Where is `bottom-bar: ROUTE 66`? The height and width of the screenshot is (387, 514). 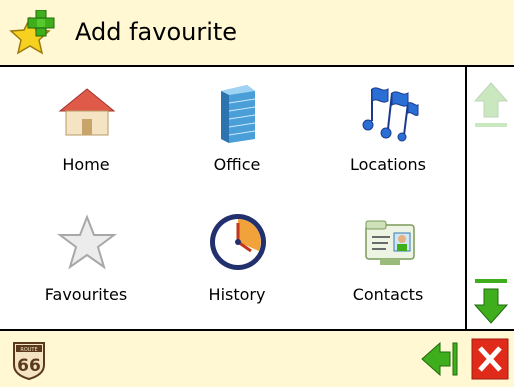
bottom-bar: ROUTE 66 is located at coordinates (257, 358).